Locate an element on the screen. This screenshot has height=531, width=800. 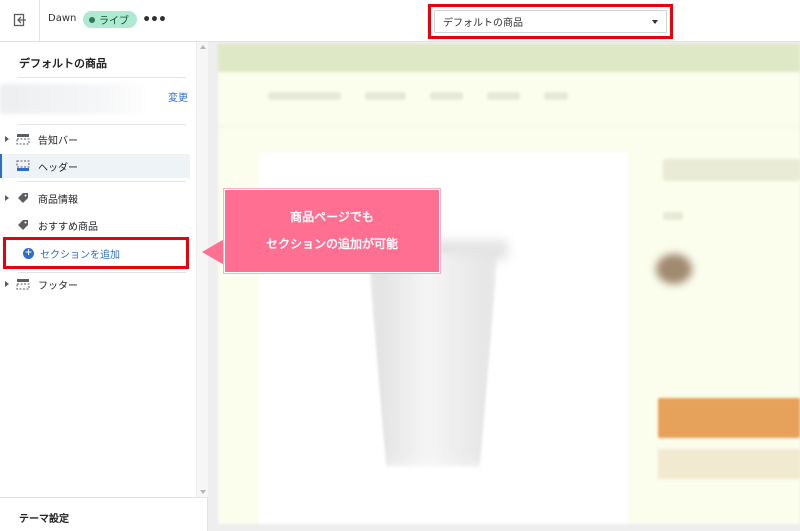
more-actions-button: ••• is located at coordinates (154, 20).